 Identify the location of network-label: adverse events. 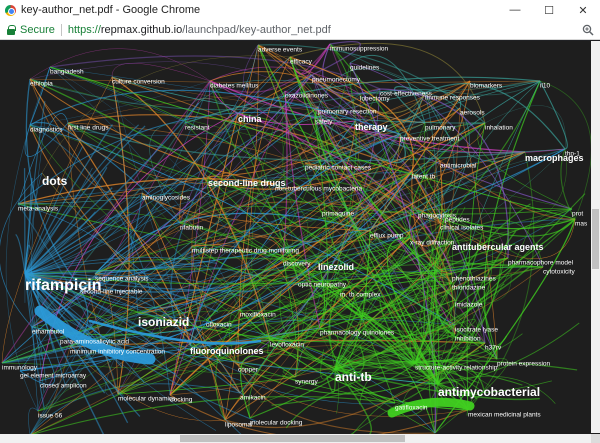
(280, 50).